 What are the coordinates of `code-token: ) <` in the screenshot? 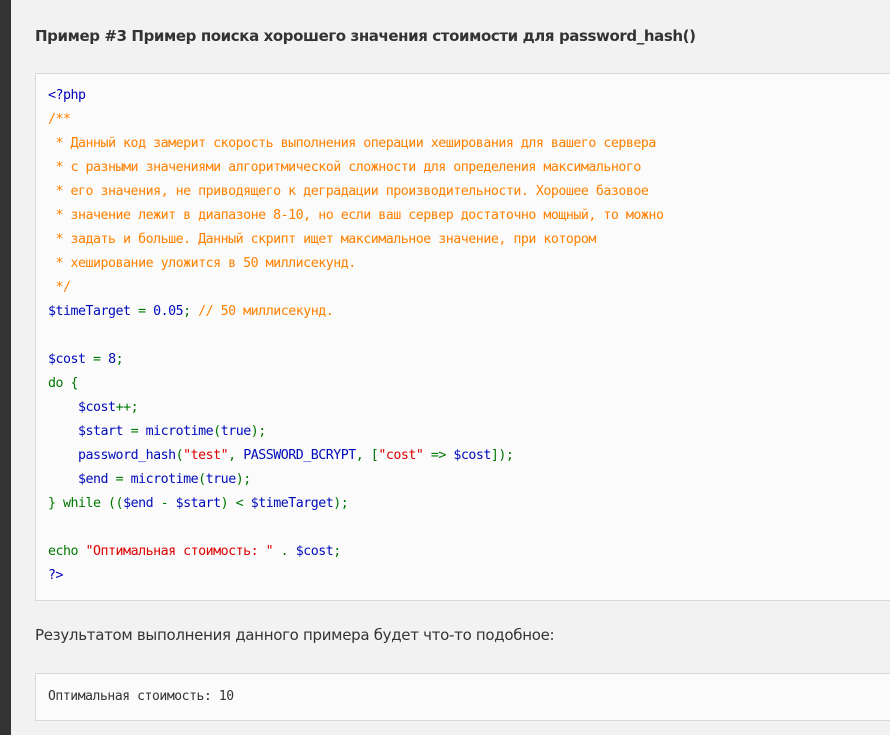 It's located at (235, 503).